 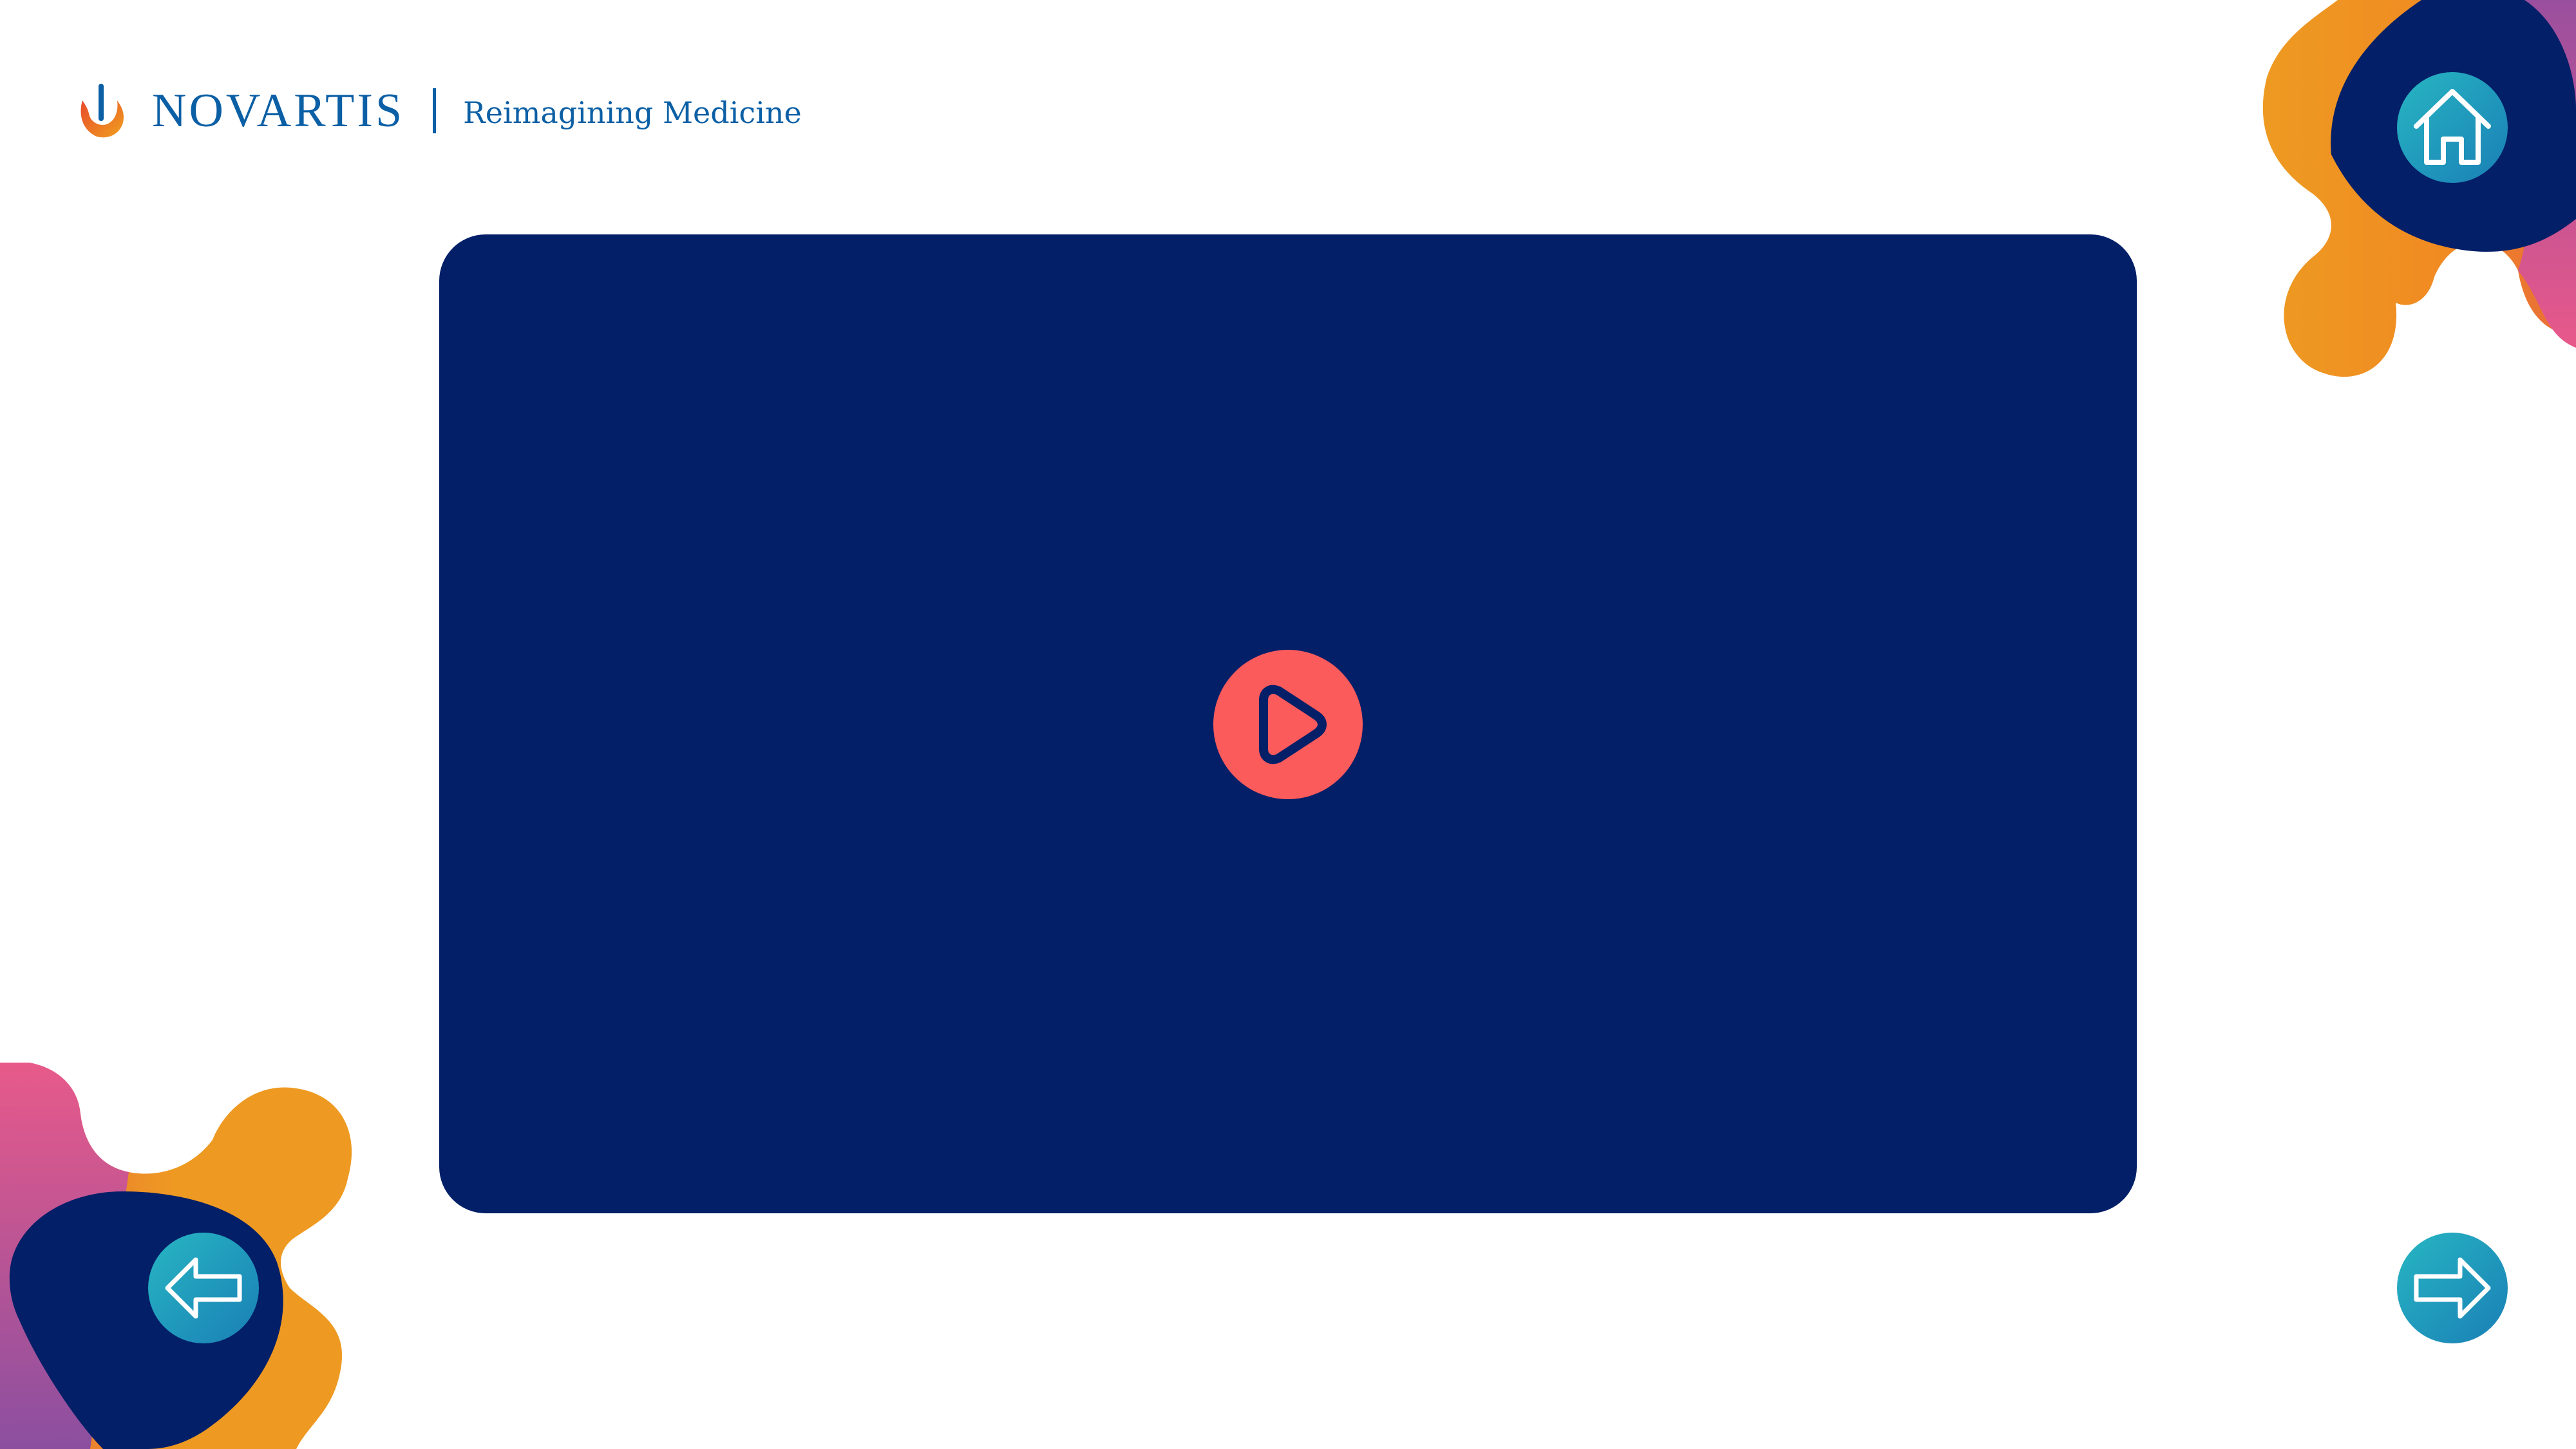 I want to click on previous-button, so click(x=203, y=1288).